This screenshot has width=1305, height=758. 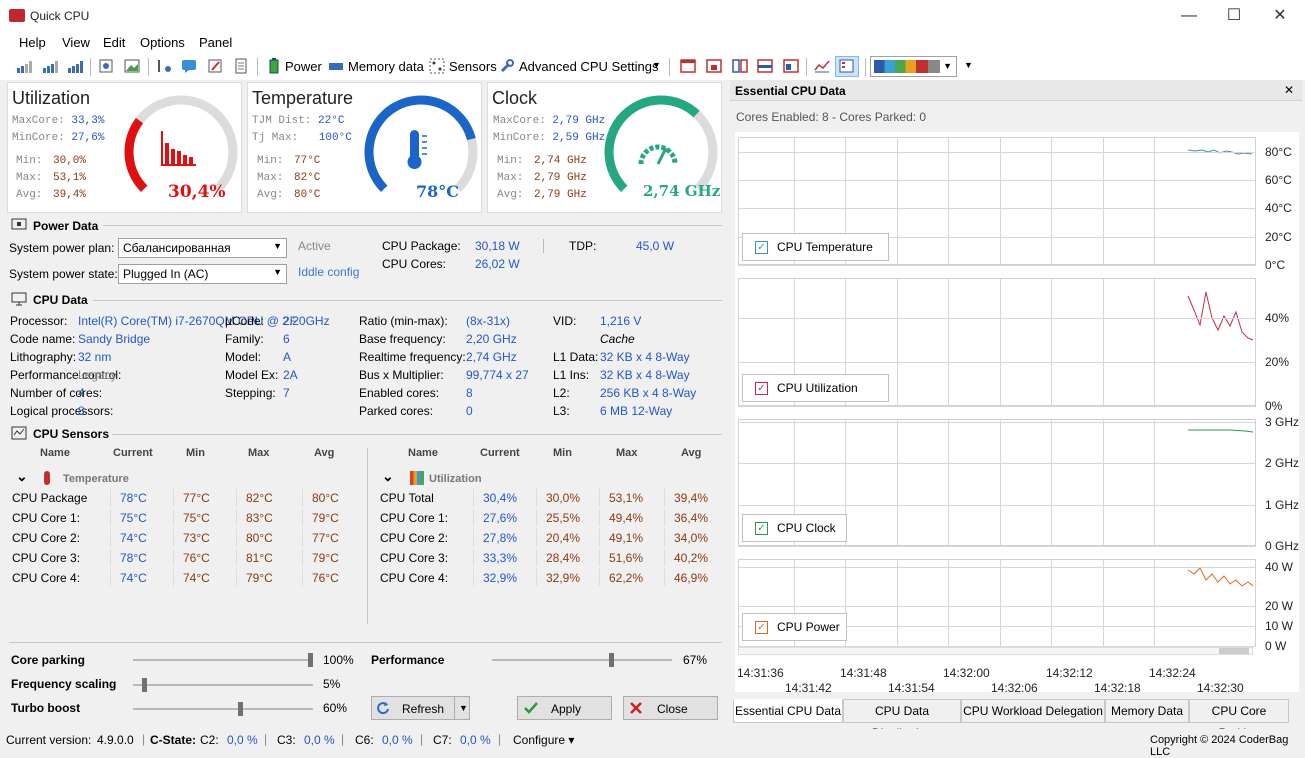 What do you see at coordinates (913, 66) in the screenshot?
I see `color-scheme-select: ▼` at bounding box center [913, 66].